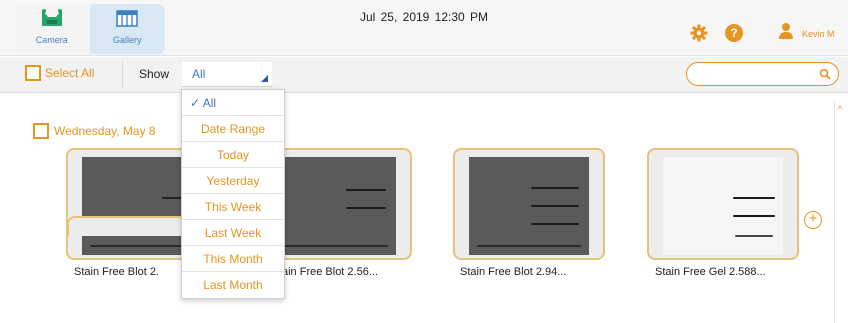  I want to click on image-card-label: Stain Free Blot 2., so click(116, 272).